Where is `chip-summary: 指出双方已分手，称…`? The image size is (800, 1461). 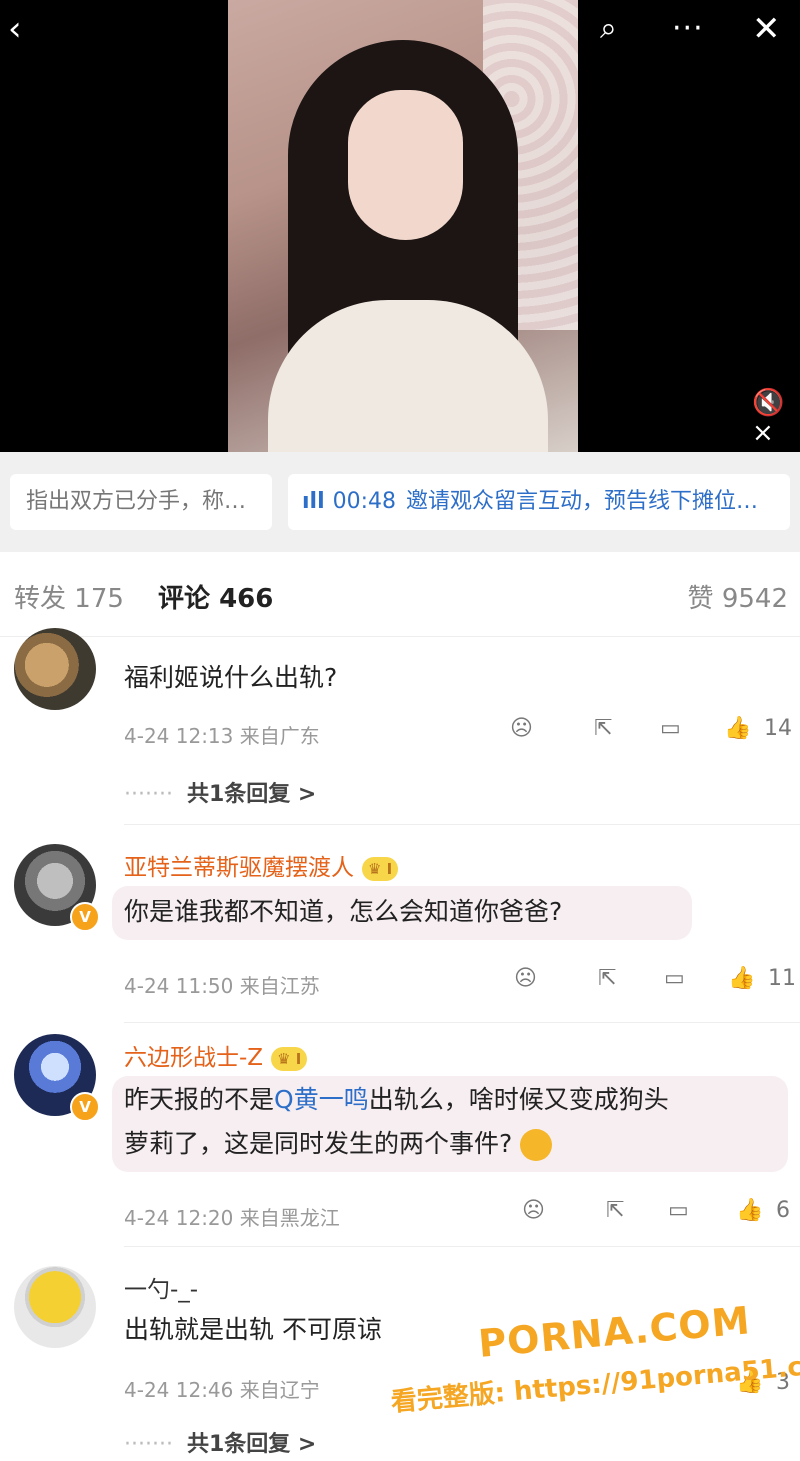
chip-summary: 指出双方已分手，称… is located at coordinates (141, 502).